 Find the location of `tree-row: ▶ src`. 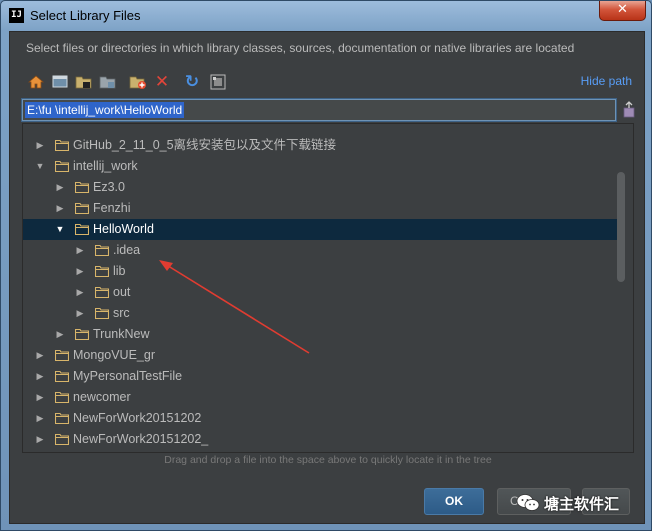

tree-row: ▶ src is located at coordinates (321, 313).